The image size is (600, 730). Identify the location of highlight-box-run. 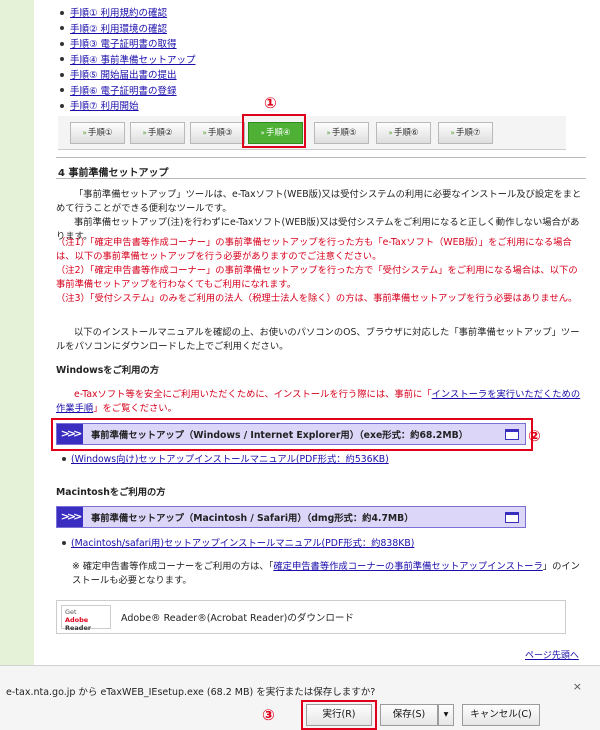
(339, 715).